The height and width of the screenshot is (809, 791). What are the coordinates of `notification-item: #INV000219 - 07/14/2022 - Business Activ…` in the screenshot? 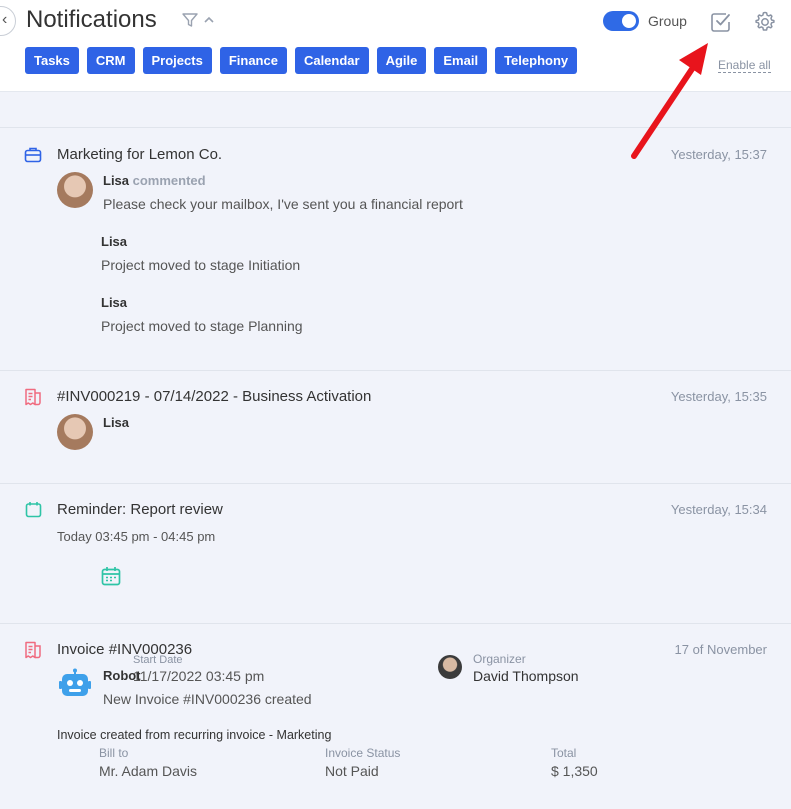 It's located at (395, 427).